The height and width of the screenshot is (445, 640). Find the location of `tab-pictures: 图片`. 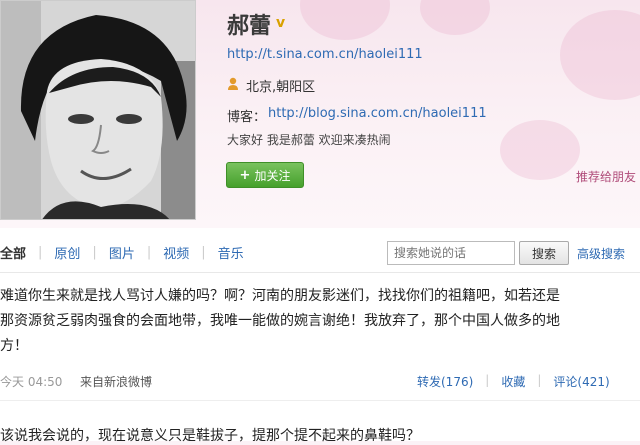

tab-pictures: 图片 is located at coordinates (122, 252).